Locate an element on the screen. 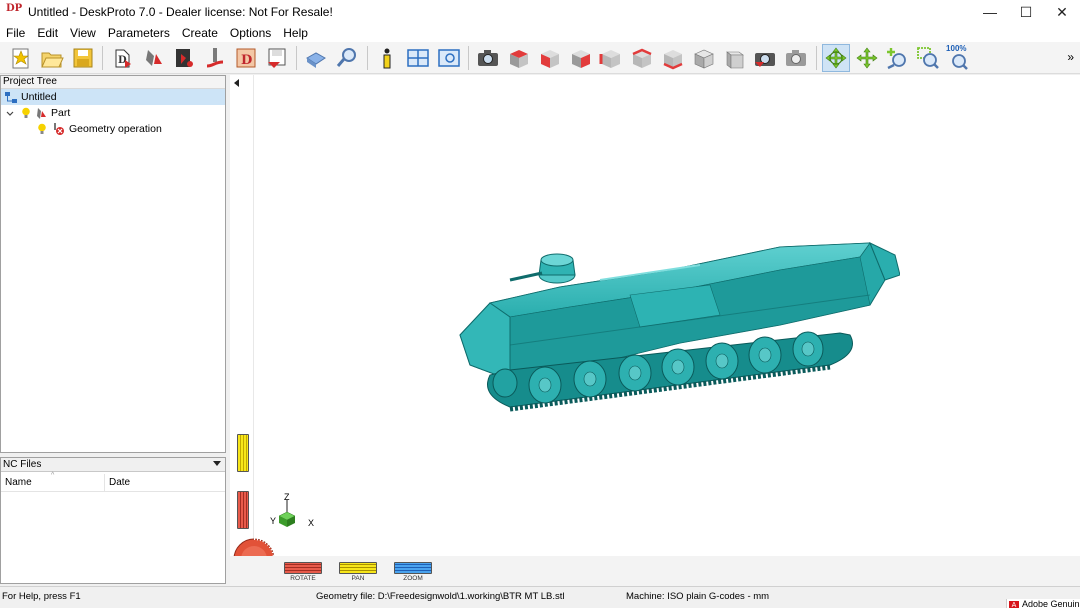 The image size is (1080, 608). zoom-label: ZOOM is located at coordinates (413, 578).